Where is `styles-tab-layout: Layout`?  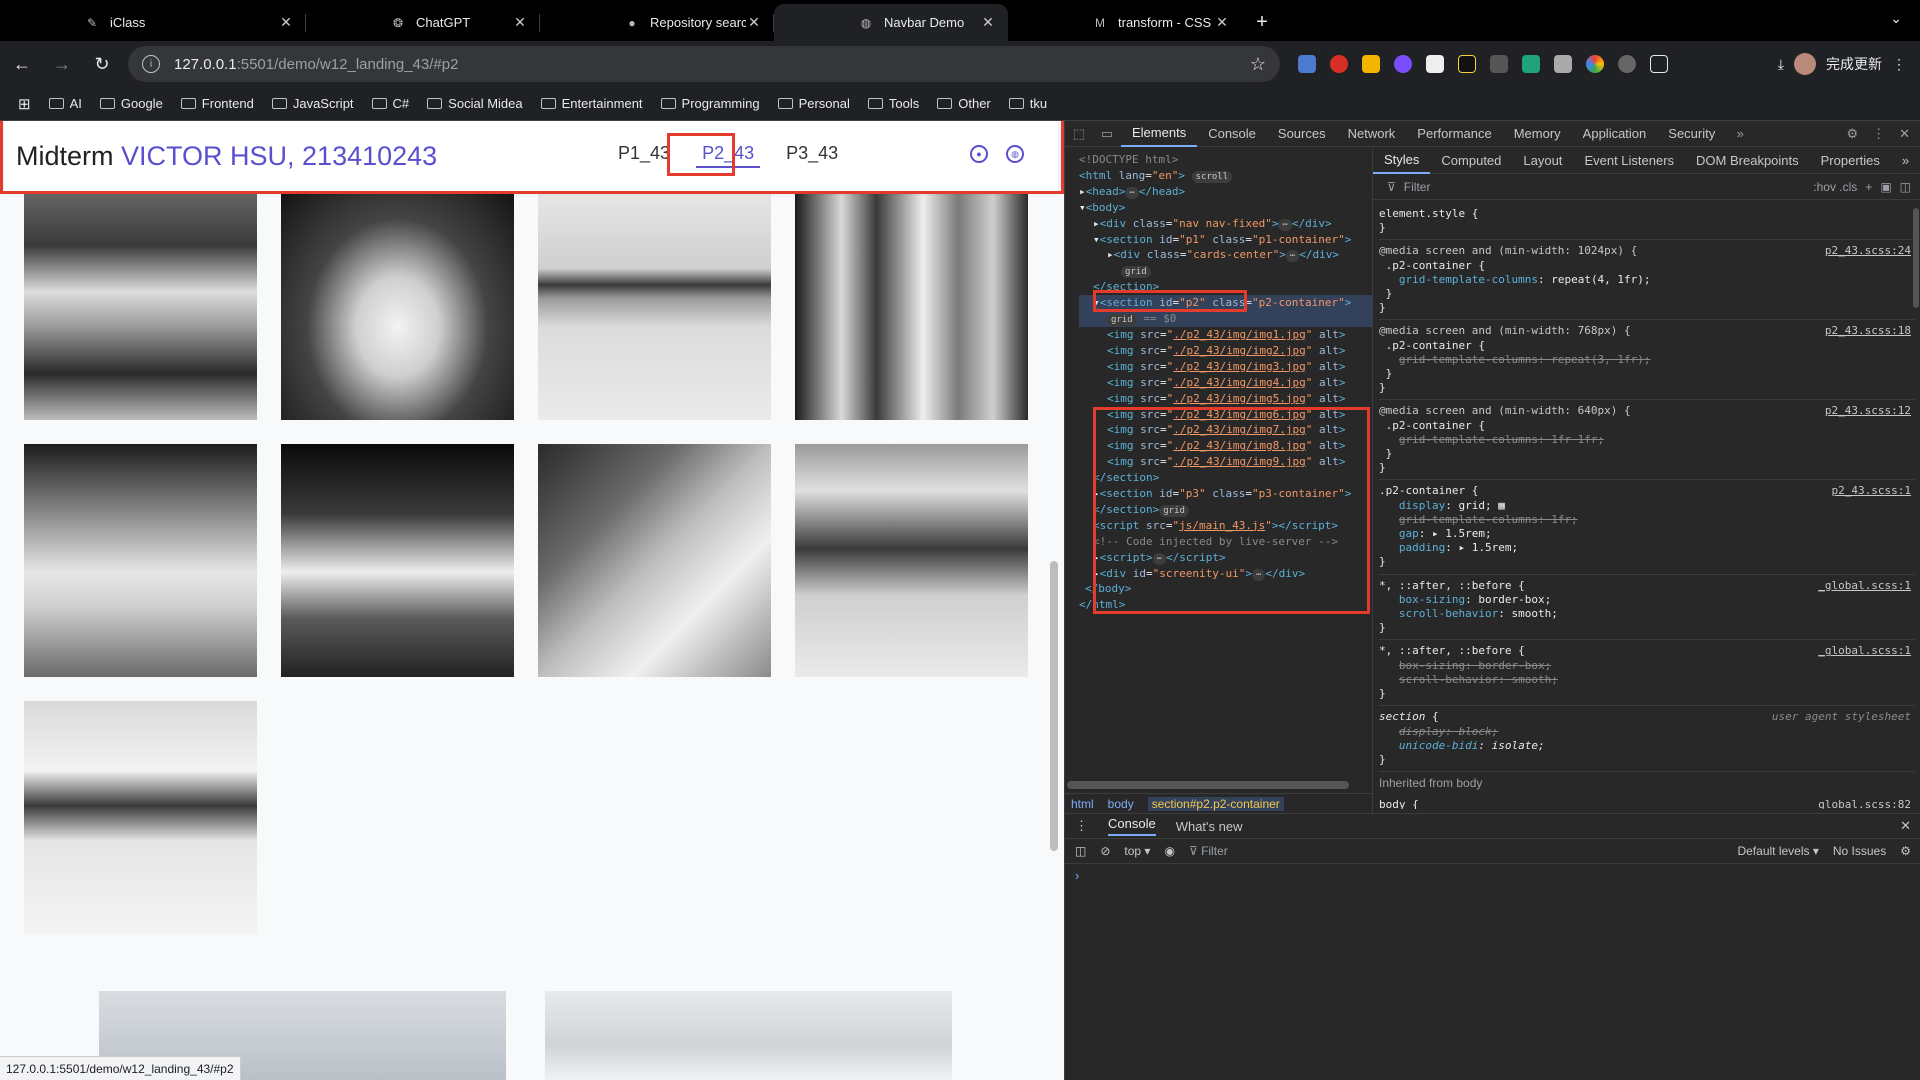
styles-tab-layout: Layout is located at coordinates (1542, 161).